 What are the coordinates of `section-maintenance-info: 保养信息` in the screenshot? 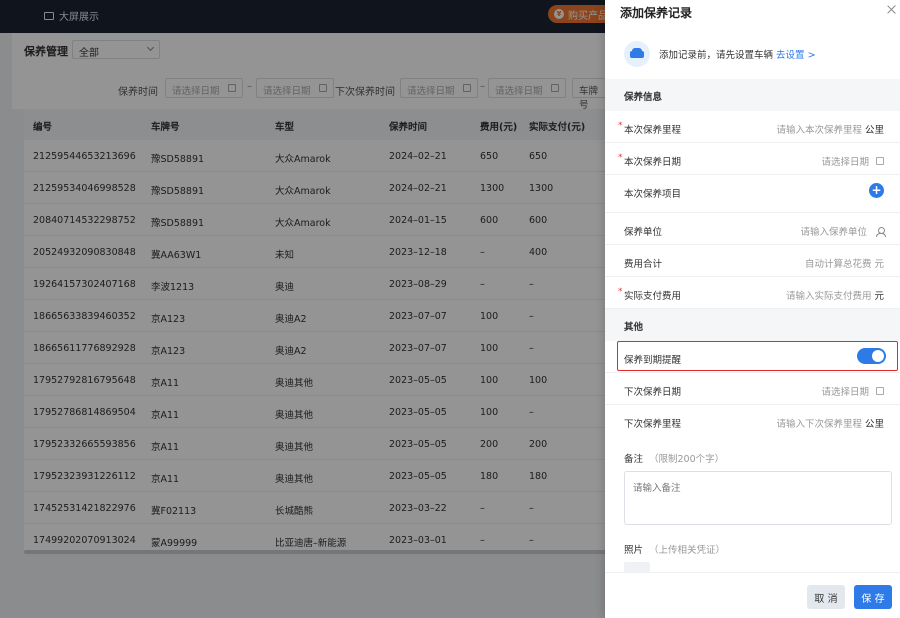 It's located at (752, 95).